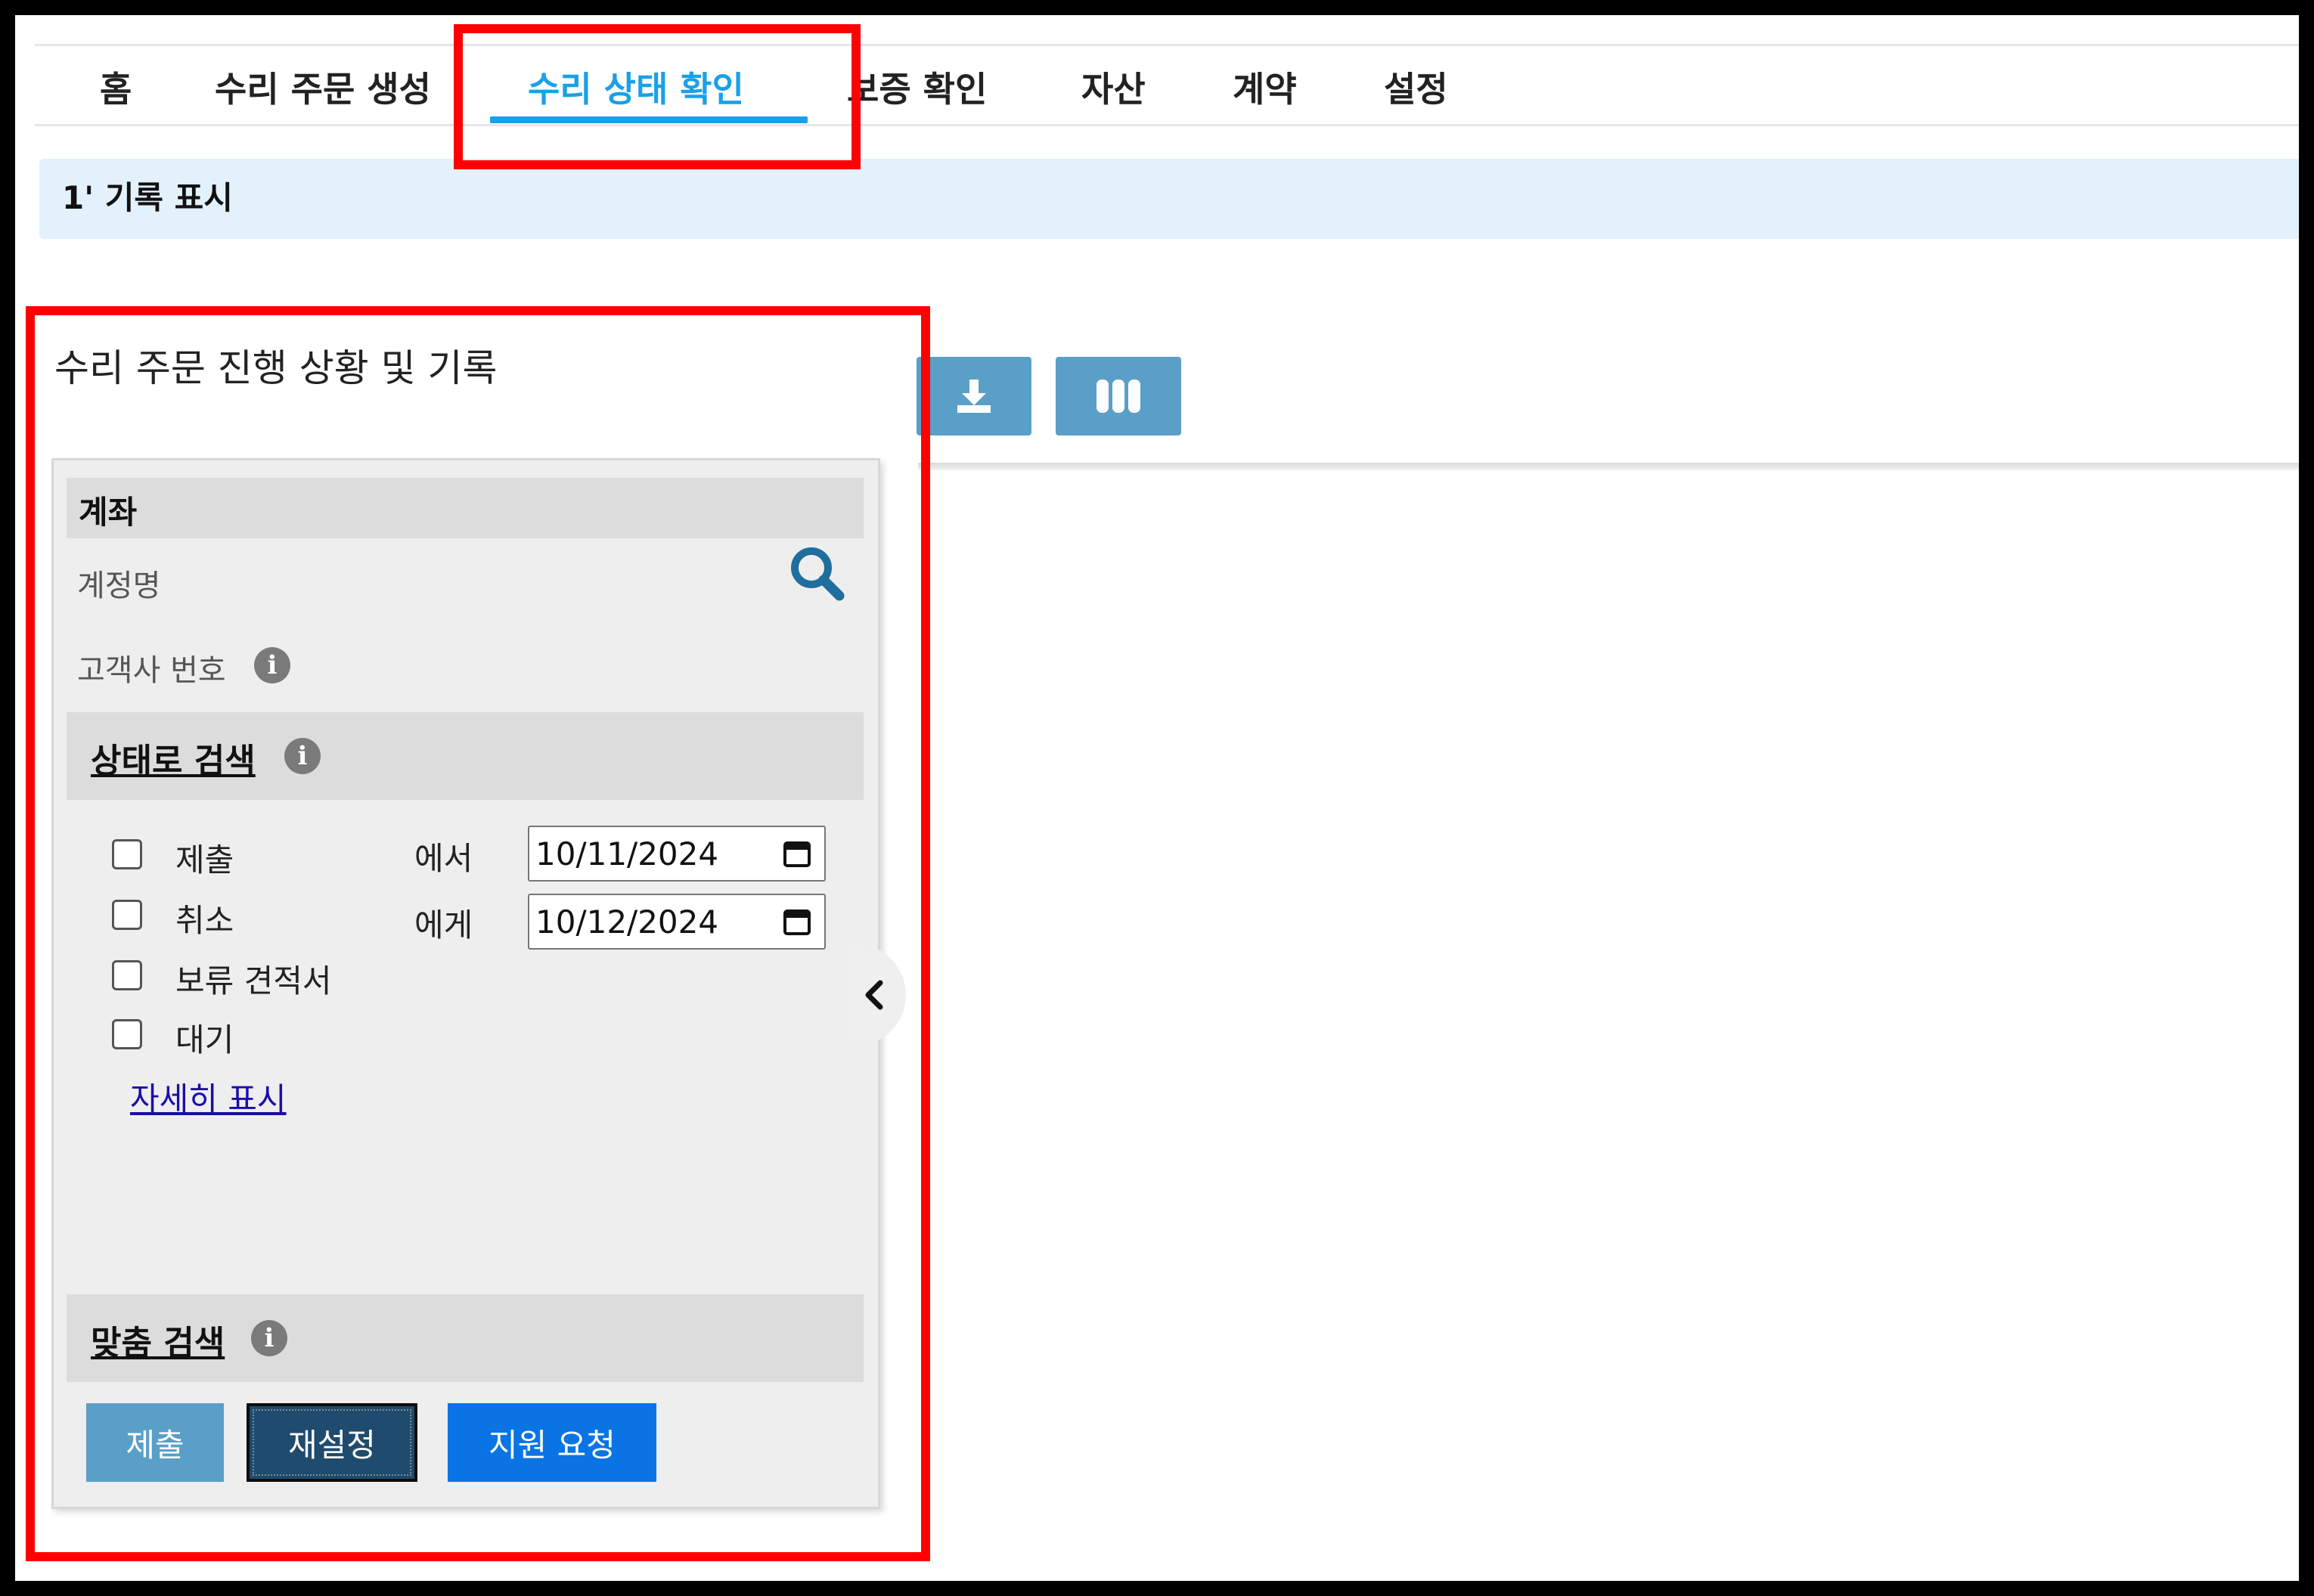 This screenshot has height=1596, width=2314. I want to click on download-button, so click(974, 396).